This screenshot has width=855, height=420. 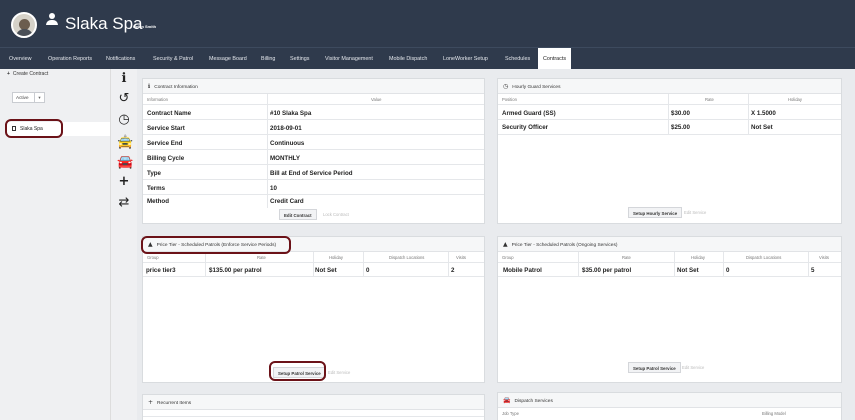 I want to click on hourly-row-holiday: X 1.5000, so click(x=763, y=113).